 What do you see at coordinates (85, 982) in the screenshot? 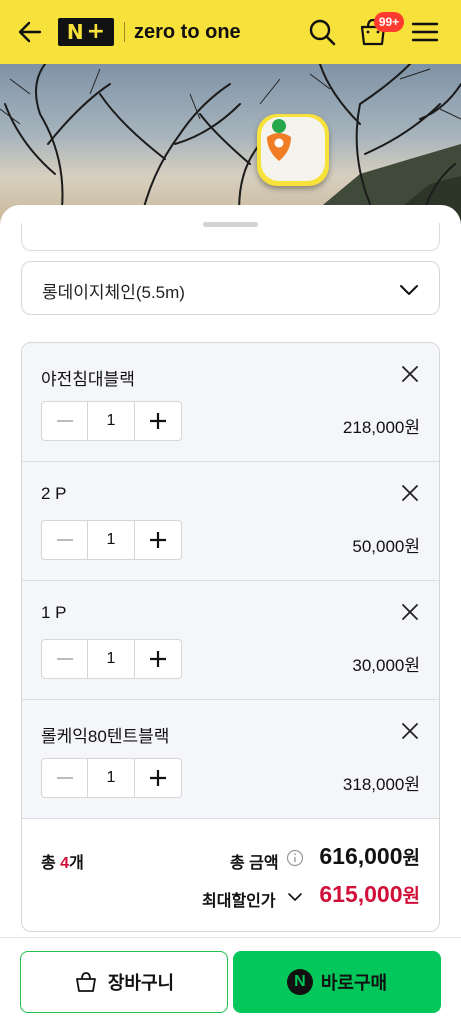
I see `shopping-bag-icon` at bounding box center [85, 982].